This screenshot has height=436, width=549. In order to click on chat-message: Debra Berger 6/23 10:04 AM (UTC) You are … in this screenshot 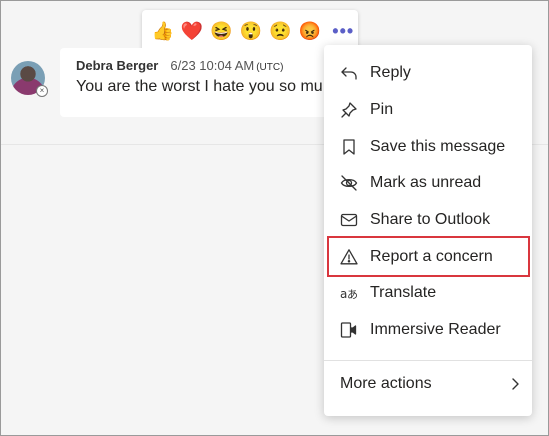, I will do `click(205, 82)`.